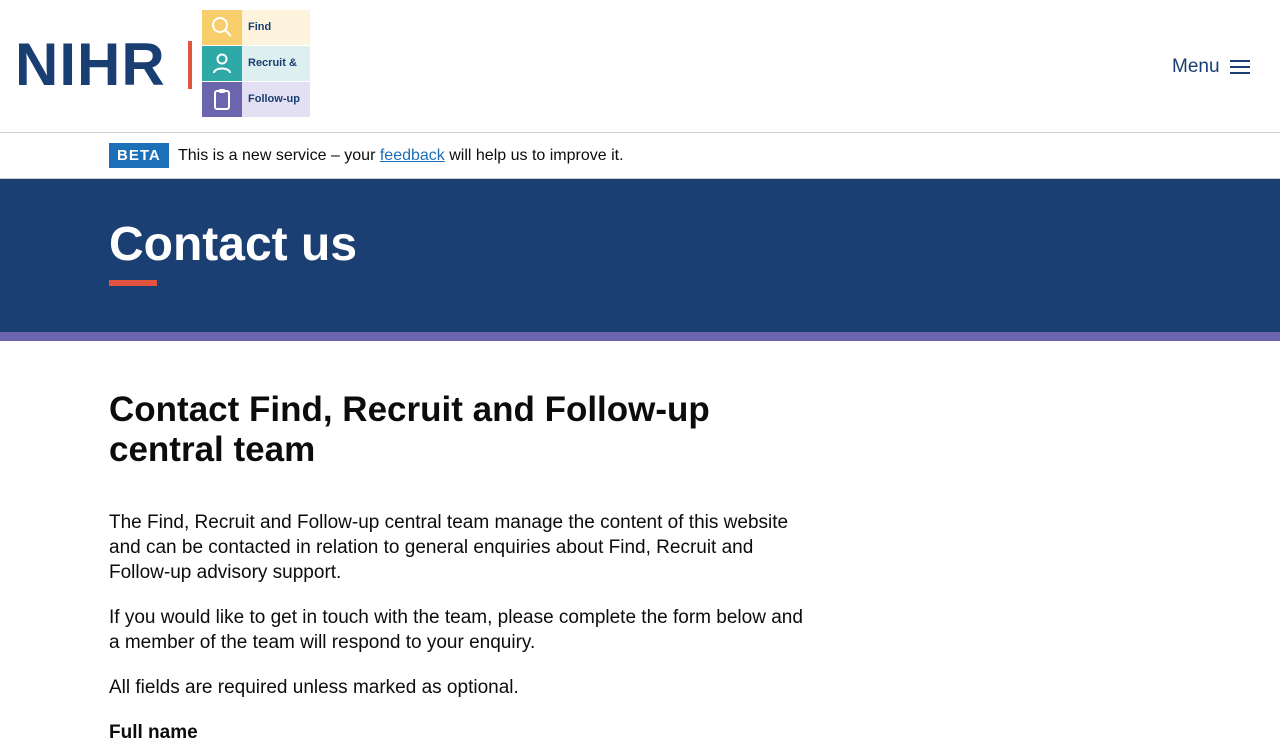 The height and width of the screenshot is (745, 1280). What do you see at coordinates (1239, 67) in the screenshot?
I see `hamburger-icon` at bounding box center [1239, 67].